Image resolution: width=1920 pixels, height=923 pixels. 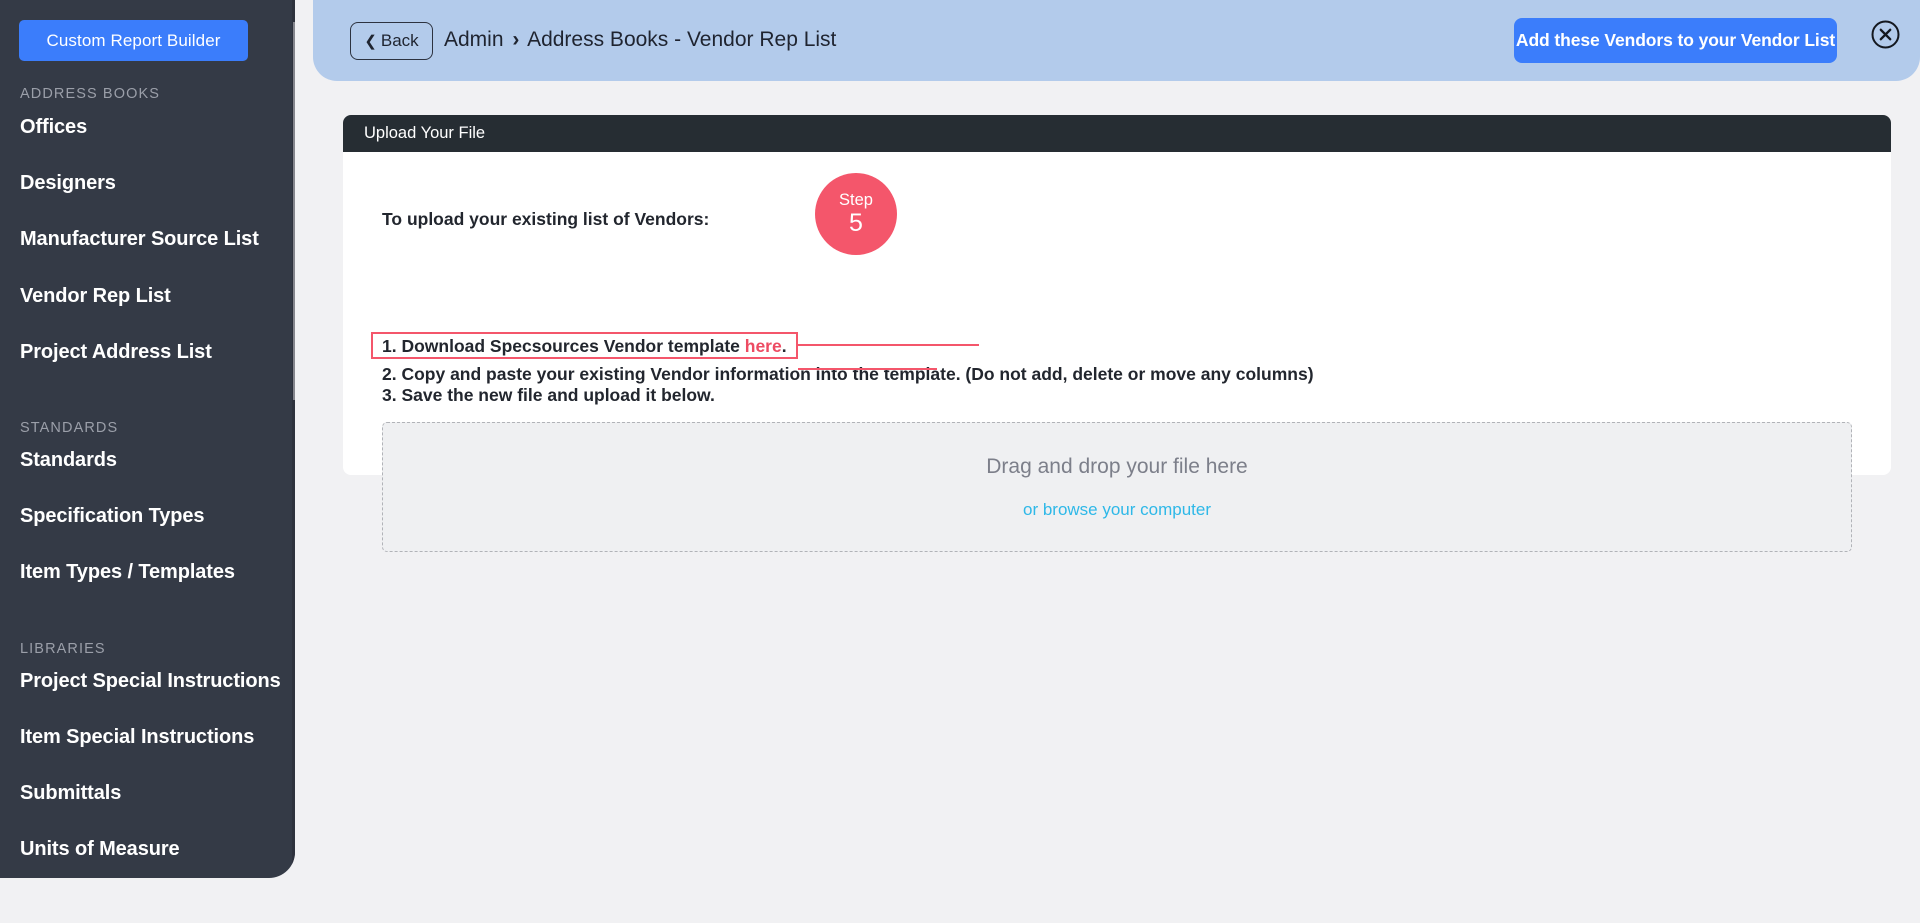 I want to click on add-vendors-to-list-button: Add these Vendors to your Vendor List, so click(x=1675, y=40).